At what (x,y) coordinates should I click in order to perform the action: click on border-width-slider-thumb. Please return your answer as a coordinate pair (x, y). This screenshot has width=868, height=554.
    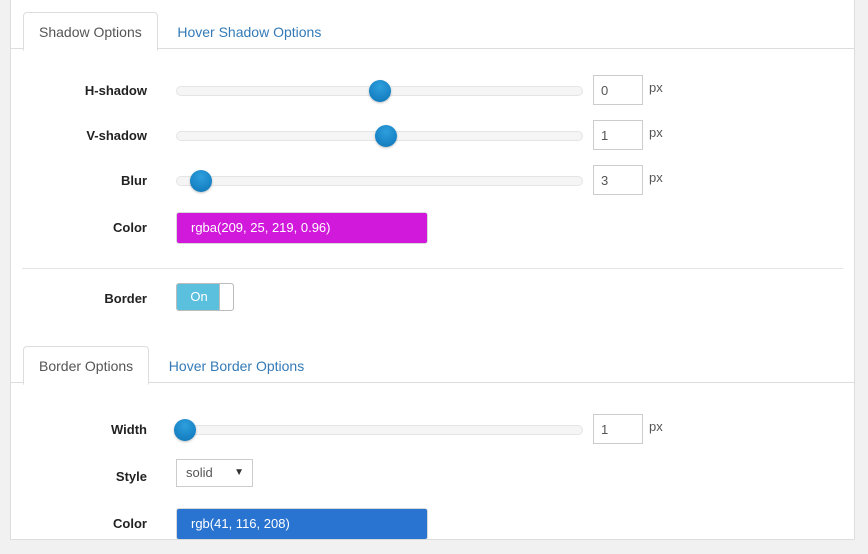
    Looking at the image, I should click on (185, 430).